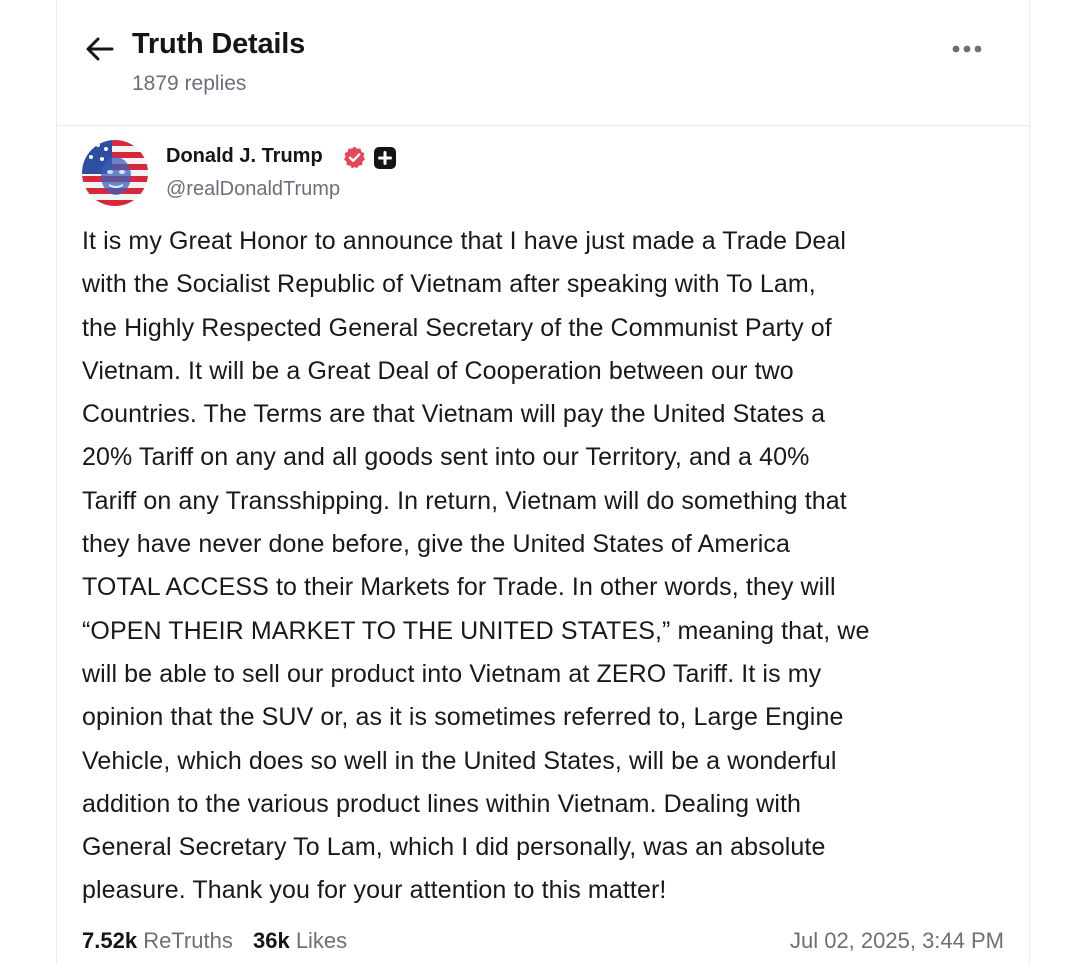  I want to click on post-stats: 7.52k ReTruths 36k Likes, so click(221, 941).